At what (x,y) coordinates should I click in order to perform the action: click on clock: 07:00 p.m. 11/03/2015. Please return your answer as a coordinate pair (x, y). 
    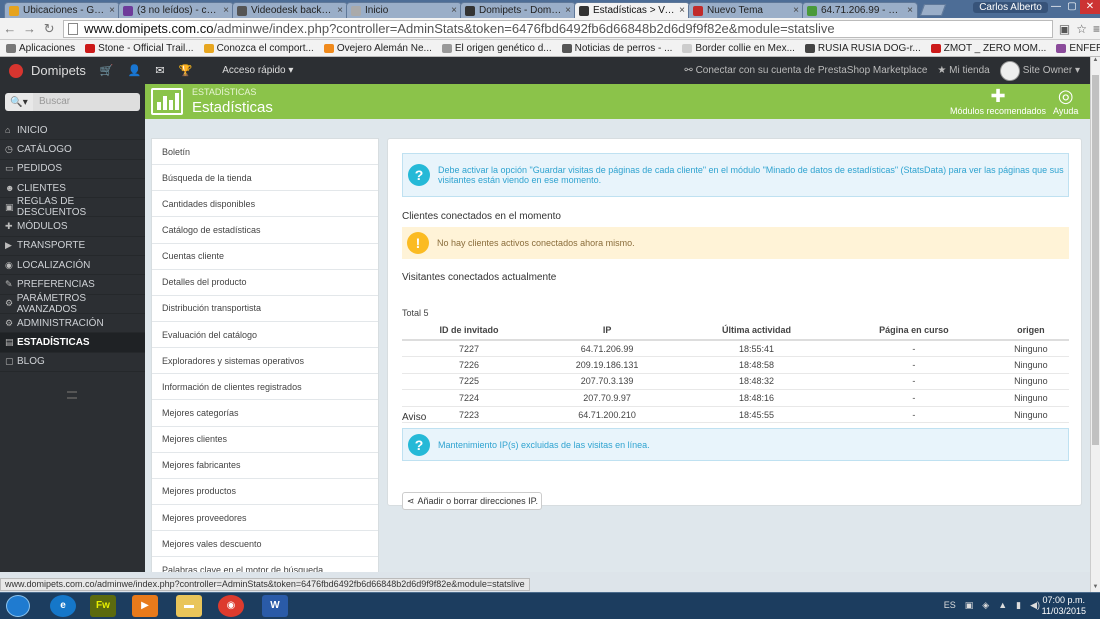
    Looking at the image, I should click on (1064, 606).